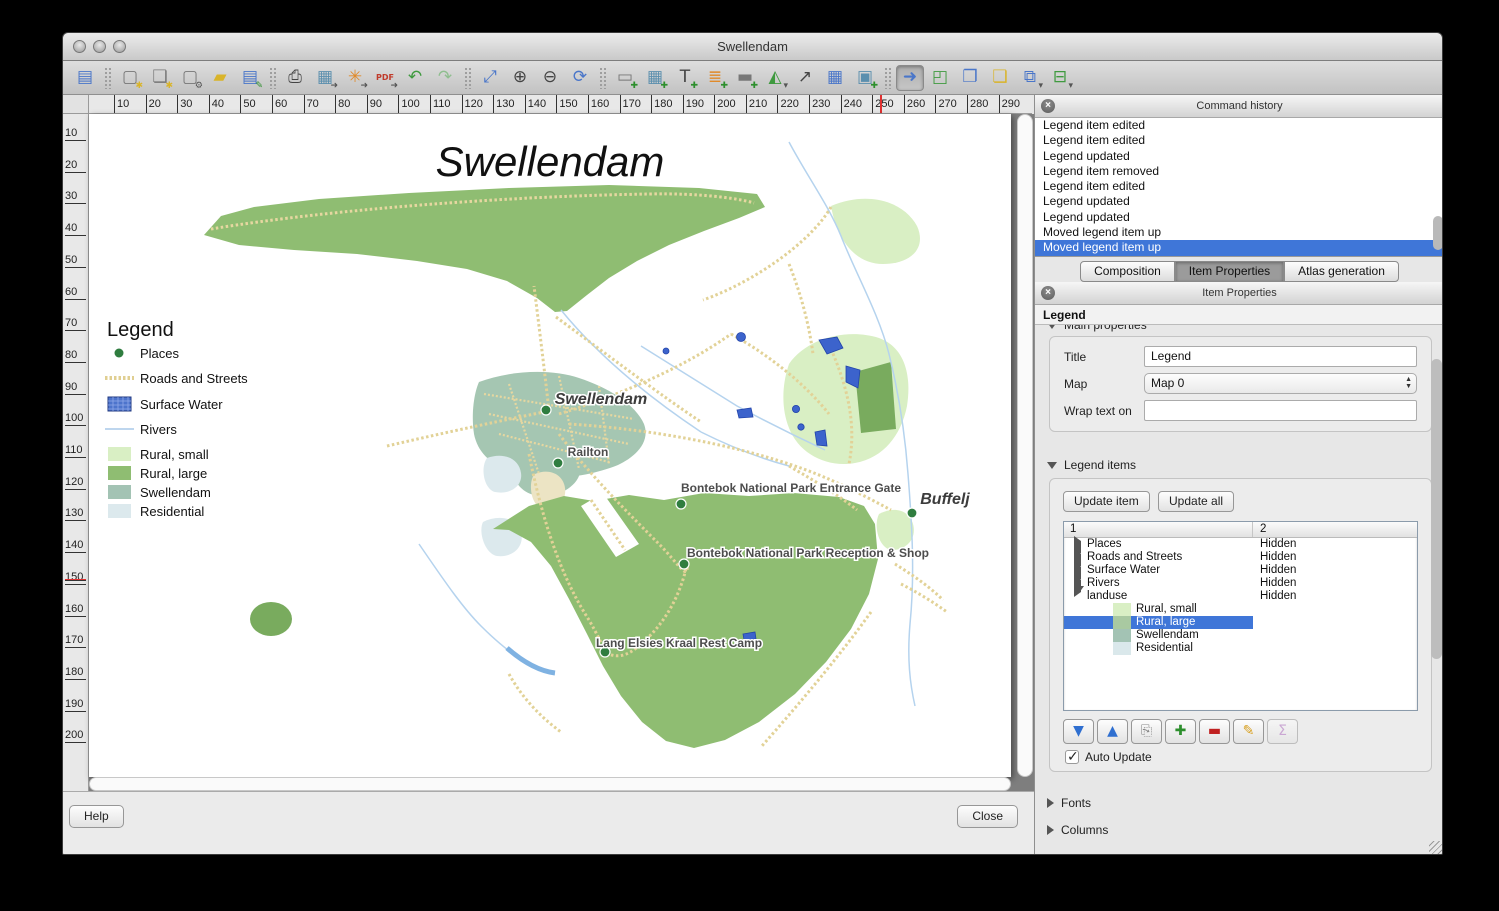 Image resolution: width=1499 pixels, height=911 pixels. Describe the element at coordinates (580, 78) in the screenshot. I see `refresh-button: ⟳` at that location.